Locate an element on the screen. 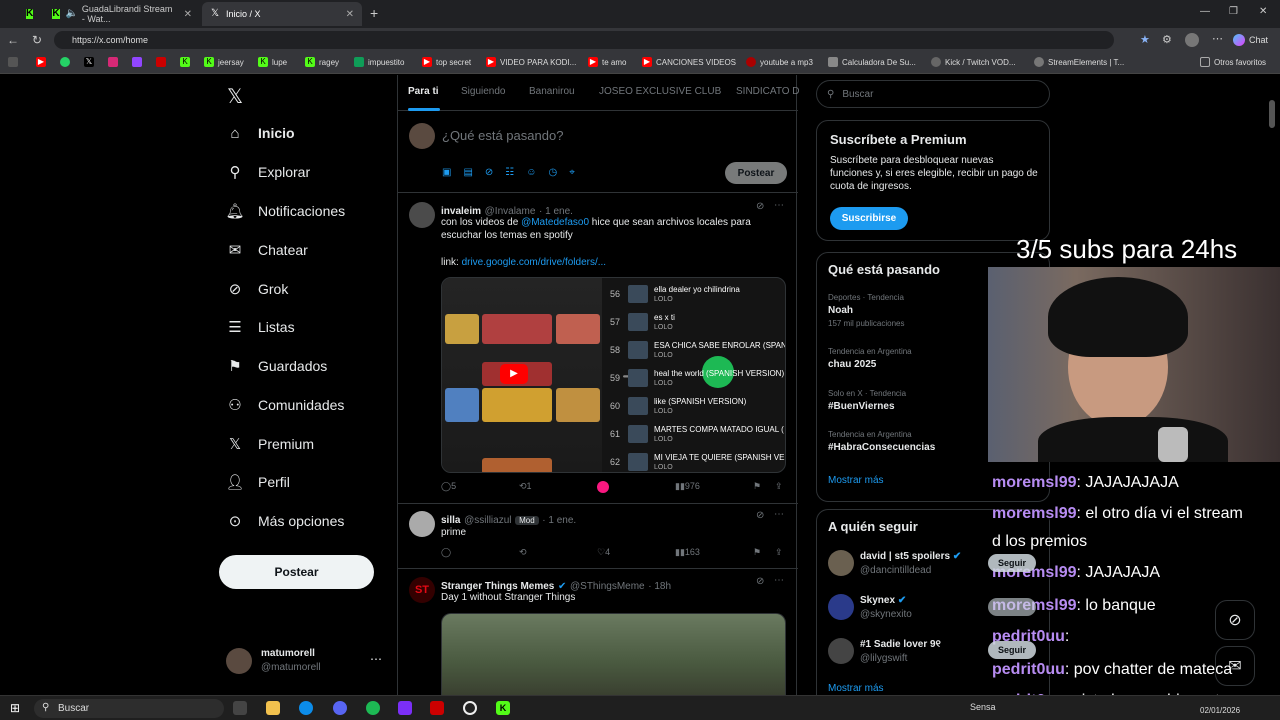 Image resolution: width=1280 pixels, height=720 pixels. windows-start-icon: ⊞ is located at coordinates (17, 708).